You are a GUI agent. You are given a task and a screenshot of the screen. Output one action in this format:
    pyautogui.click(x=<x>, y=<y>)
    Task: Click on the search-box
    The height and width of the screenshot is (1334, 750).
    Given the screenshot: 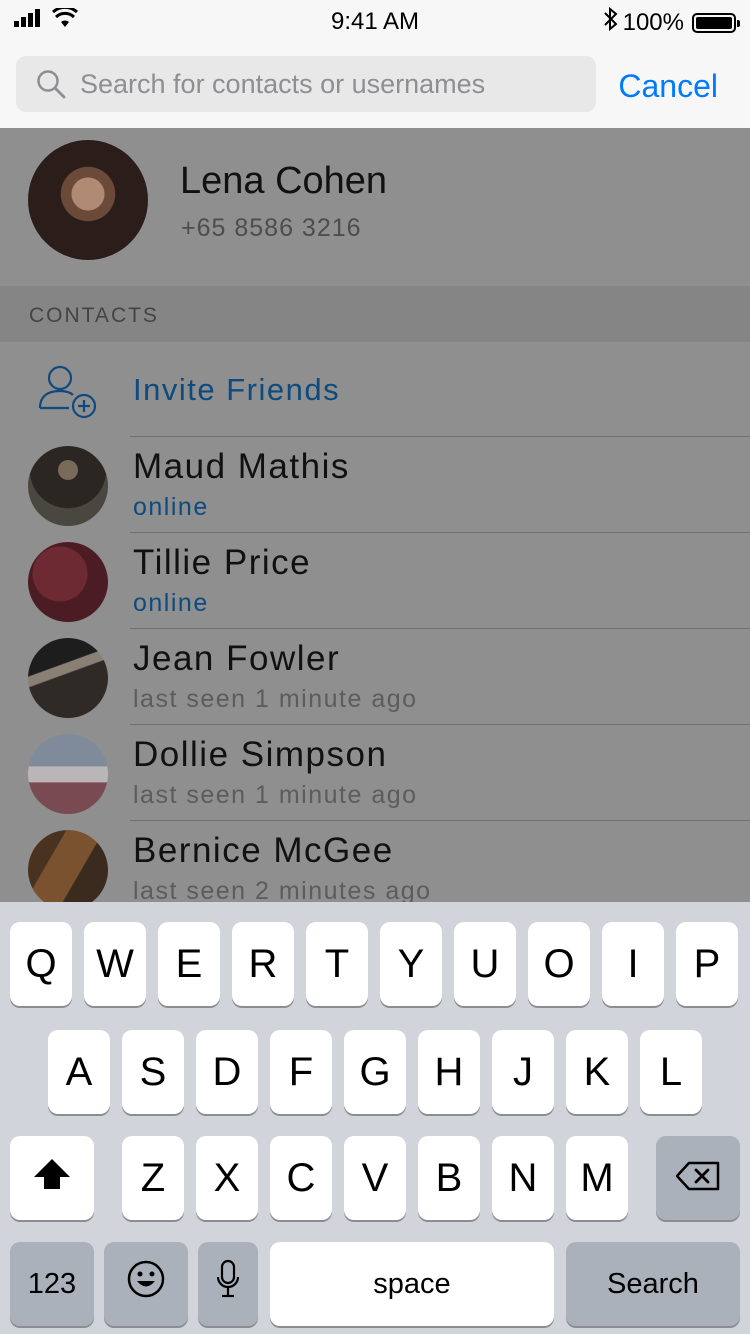 What is the action you would take?
    pyautogui.click(x=306, y=84)
    